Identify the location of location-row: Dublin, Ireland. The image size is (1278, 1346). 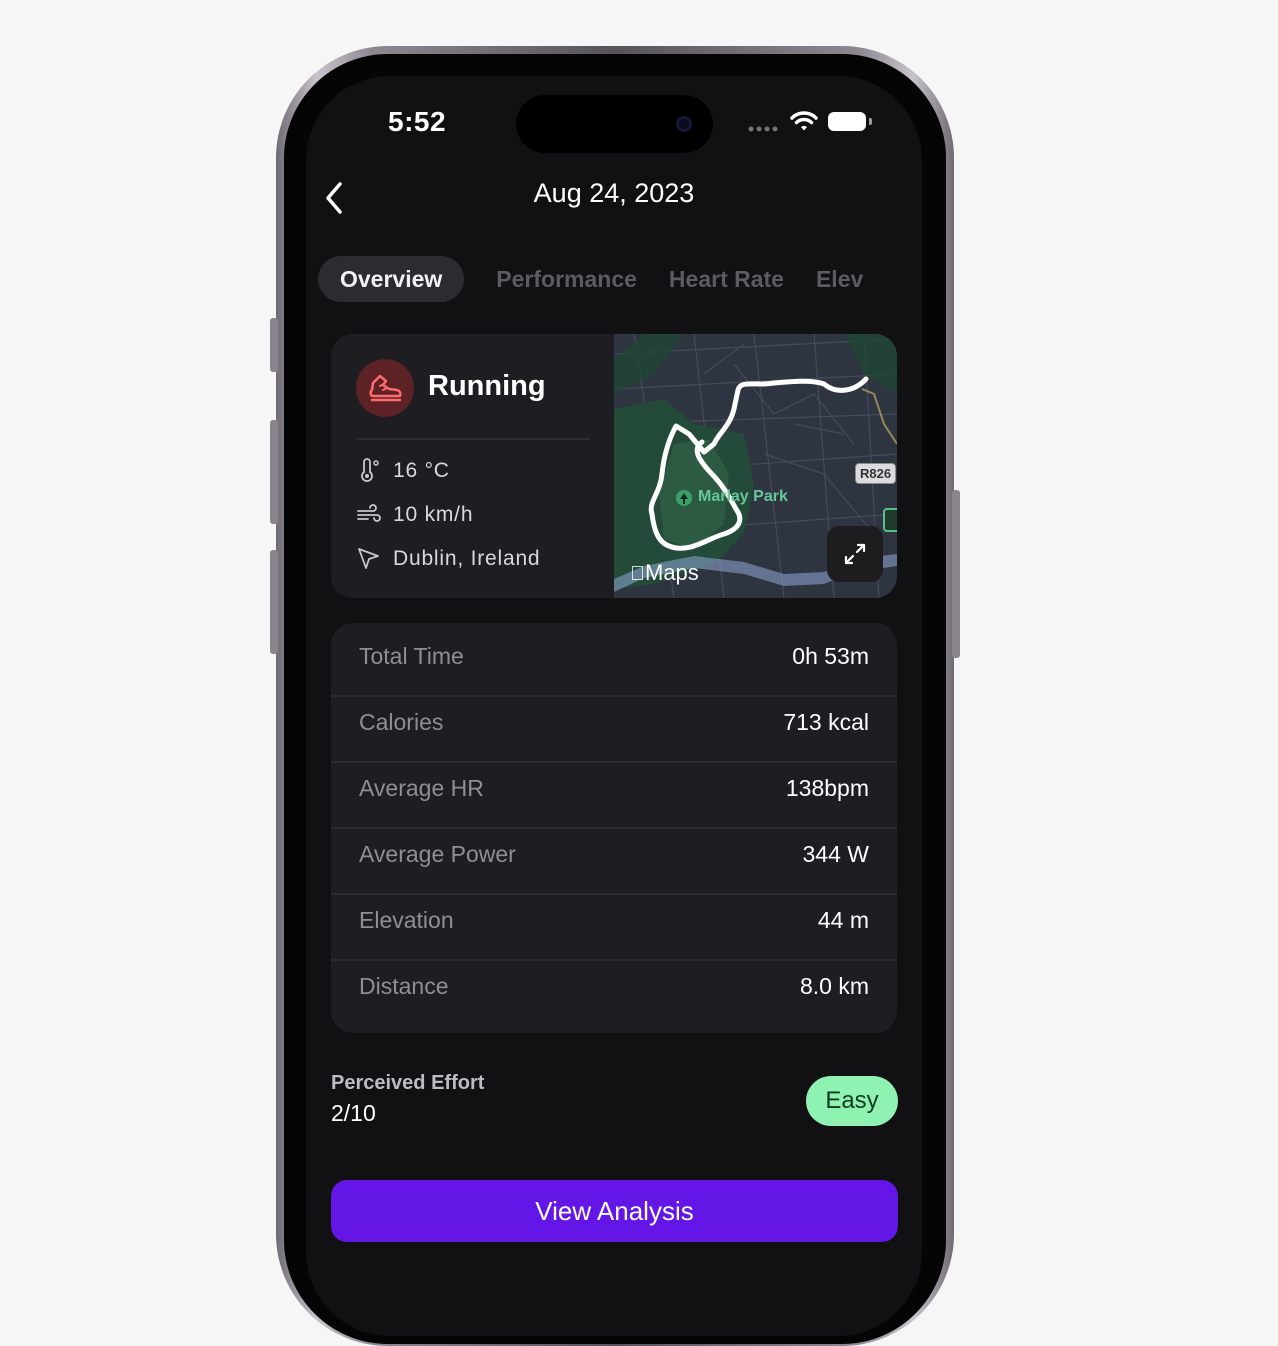
(448, 558).